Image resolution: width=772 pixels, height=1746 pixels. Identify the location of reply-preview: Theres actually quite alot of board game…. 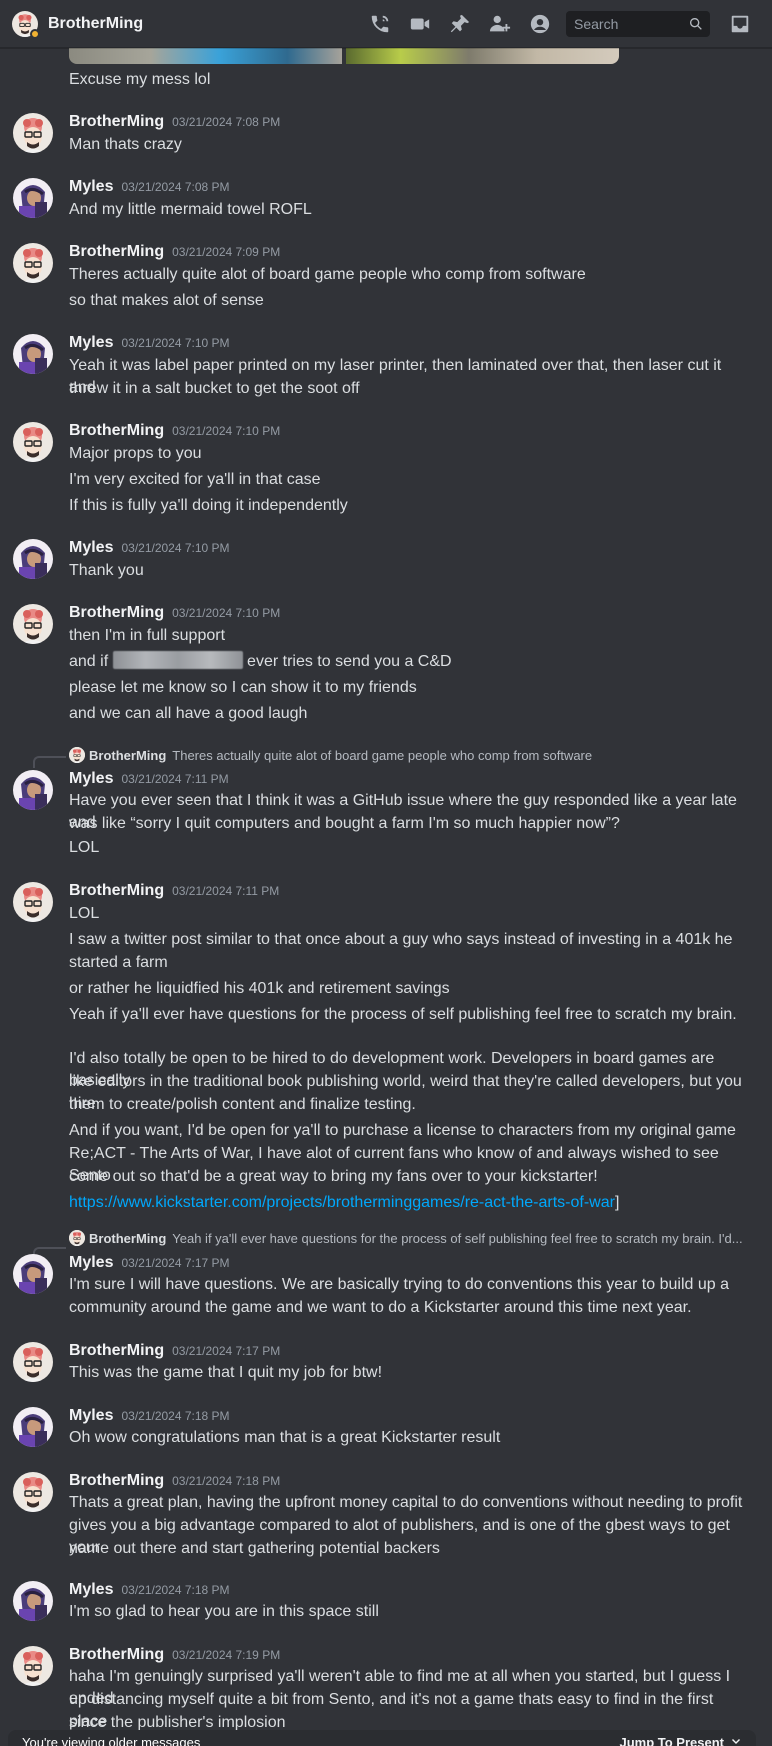
(382, 755).